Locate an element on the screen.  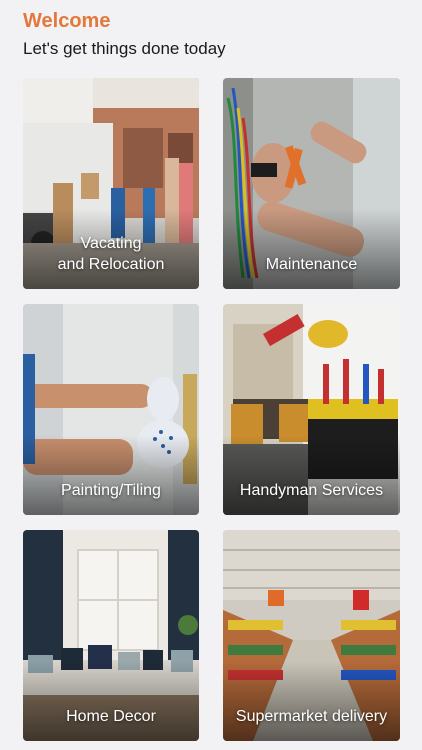
service-card-home-decor: Home Decor is located at coordinates (111, 635).